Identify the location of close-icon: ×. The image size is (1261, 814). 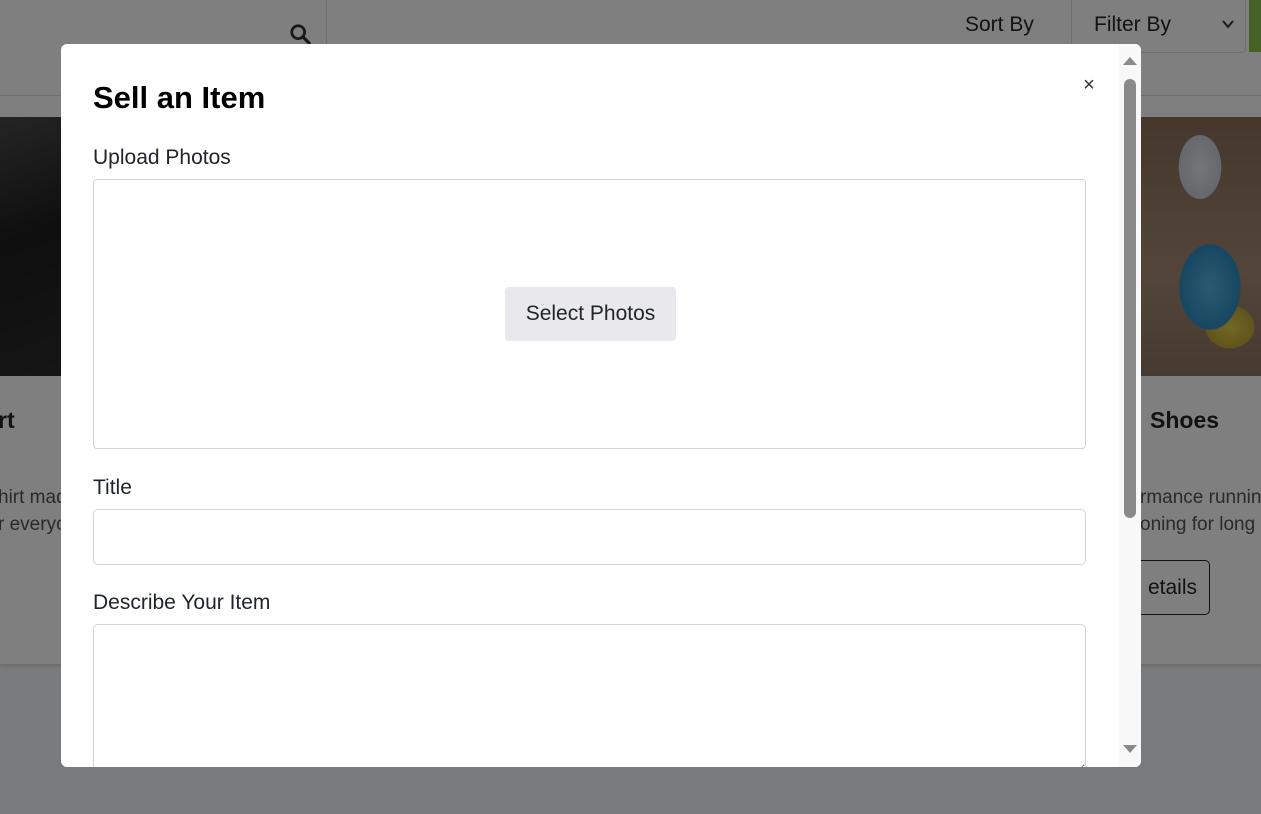
(1089, 85).